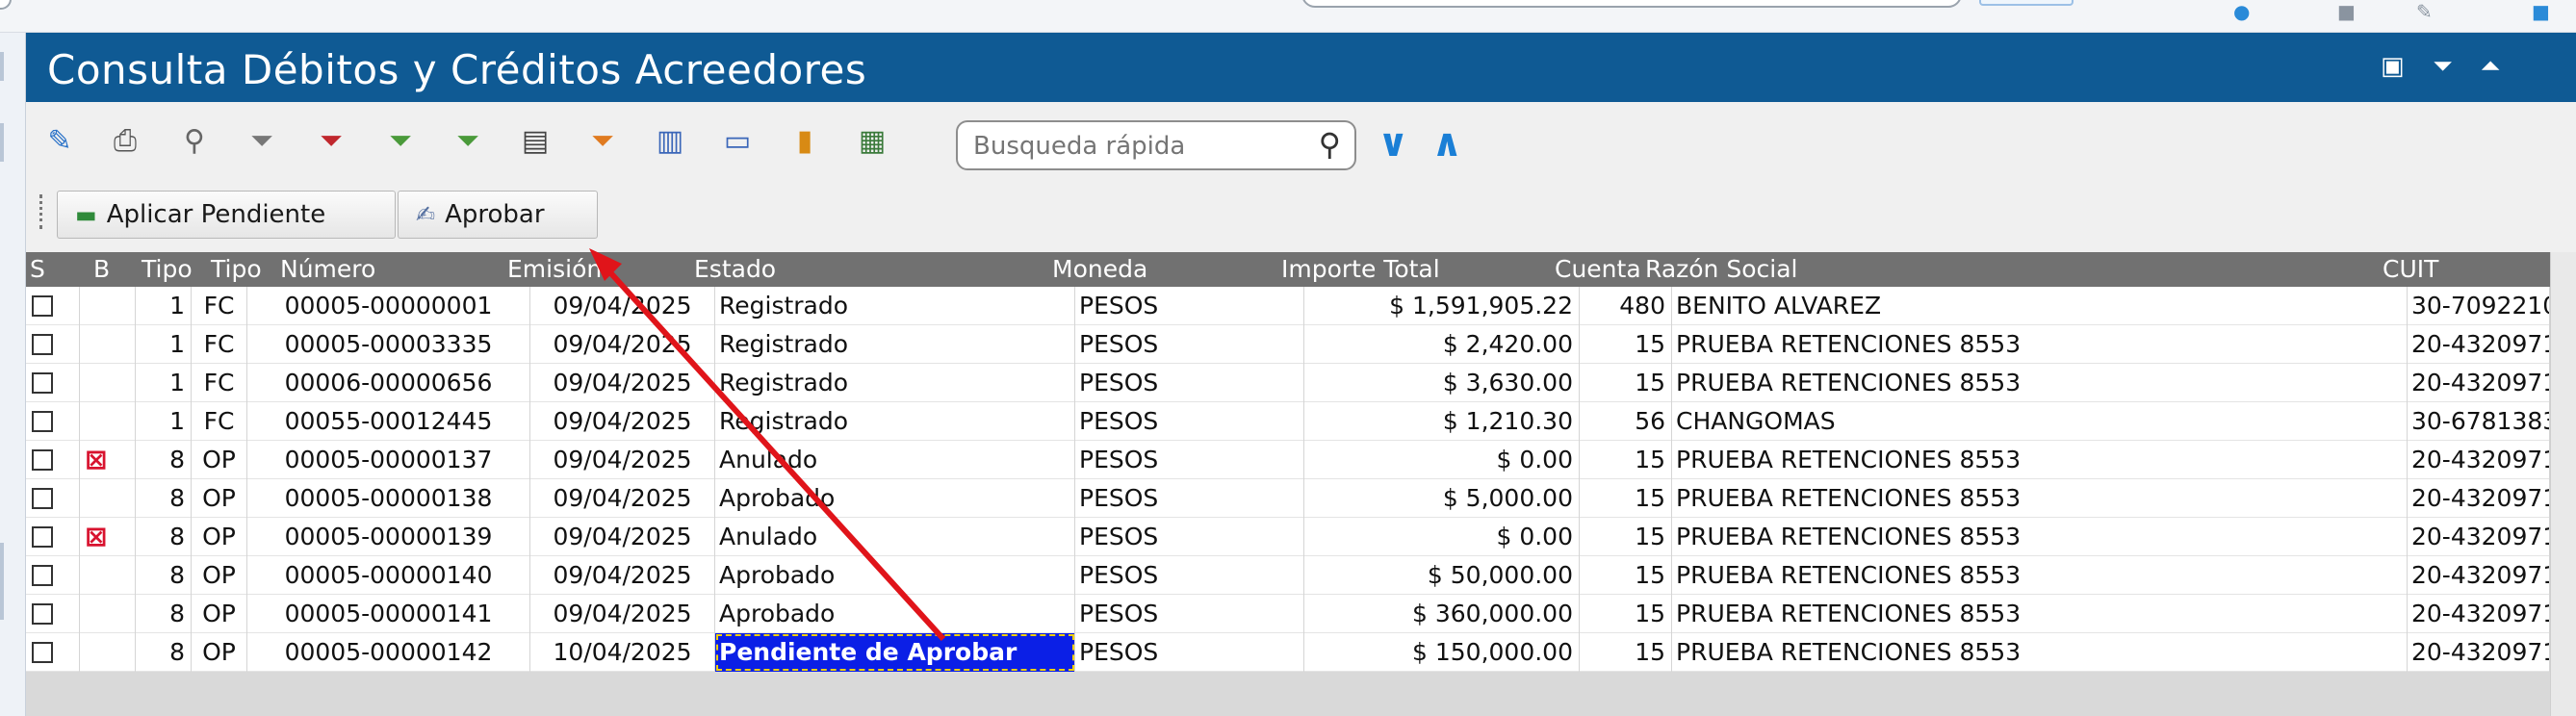  I want to click on export-icon: ⏷, so click(603, 141).